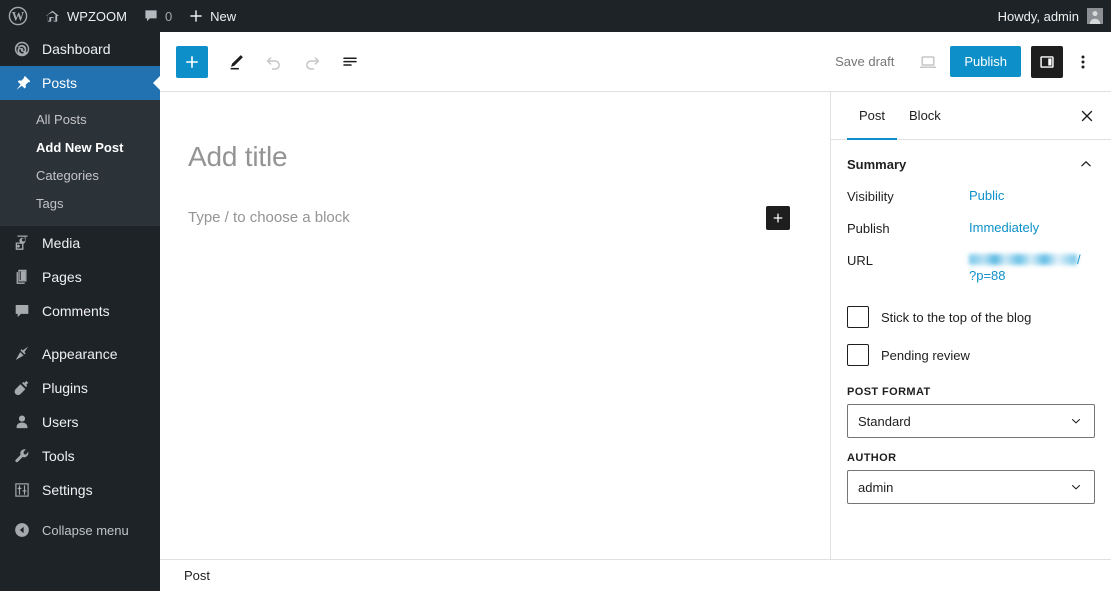 The width and height of the screenshot is (1111, 591). What do you see at coordinates (52, 16) in the screenshot?
I see `home-icon` at bounding box center [52, 16].